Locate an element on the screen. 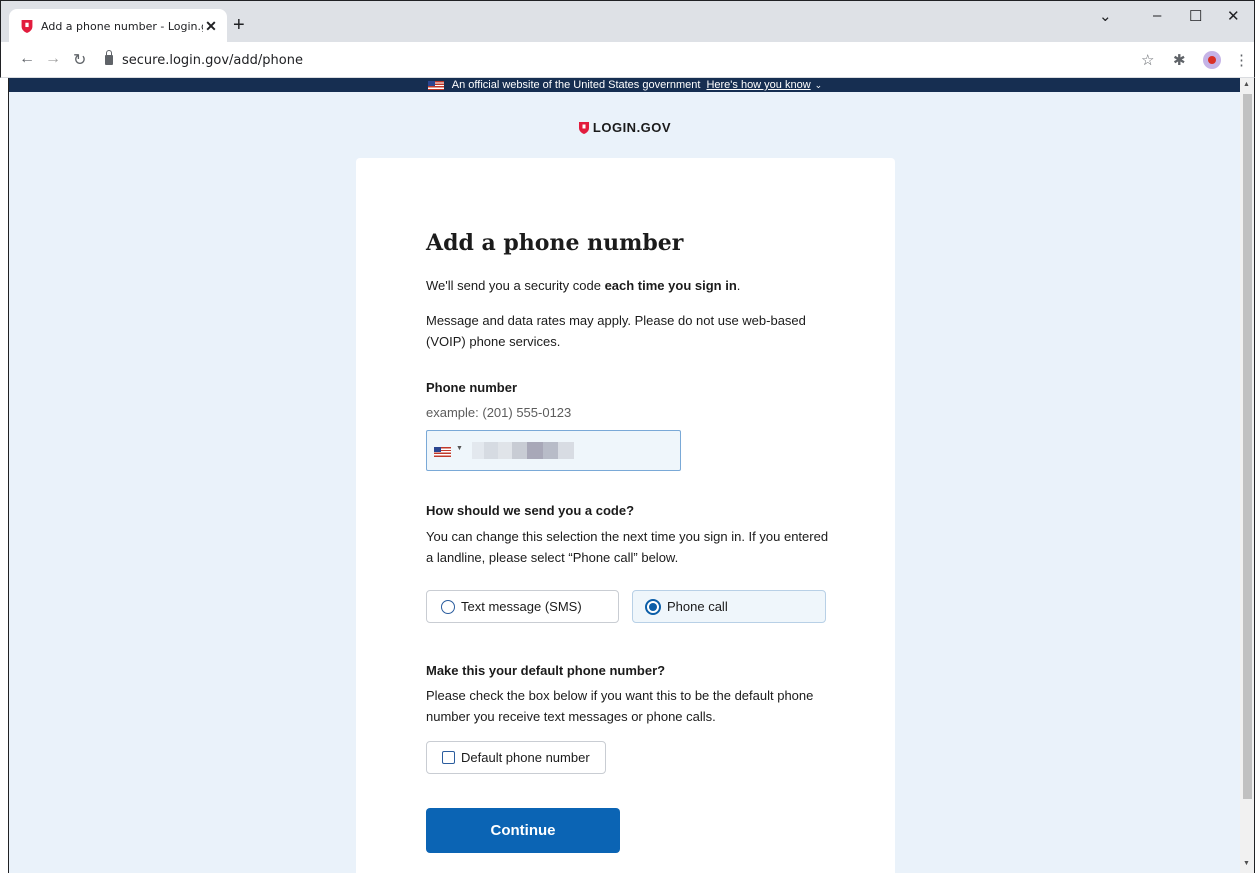 The height and width of the screenshot is (873, 1255). window-close-icon: ✕ is located at coordinates (1233, 16).